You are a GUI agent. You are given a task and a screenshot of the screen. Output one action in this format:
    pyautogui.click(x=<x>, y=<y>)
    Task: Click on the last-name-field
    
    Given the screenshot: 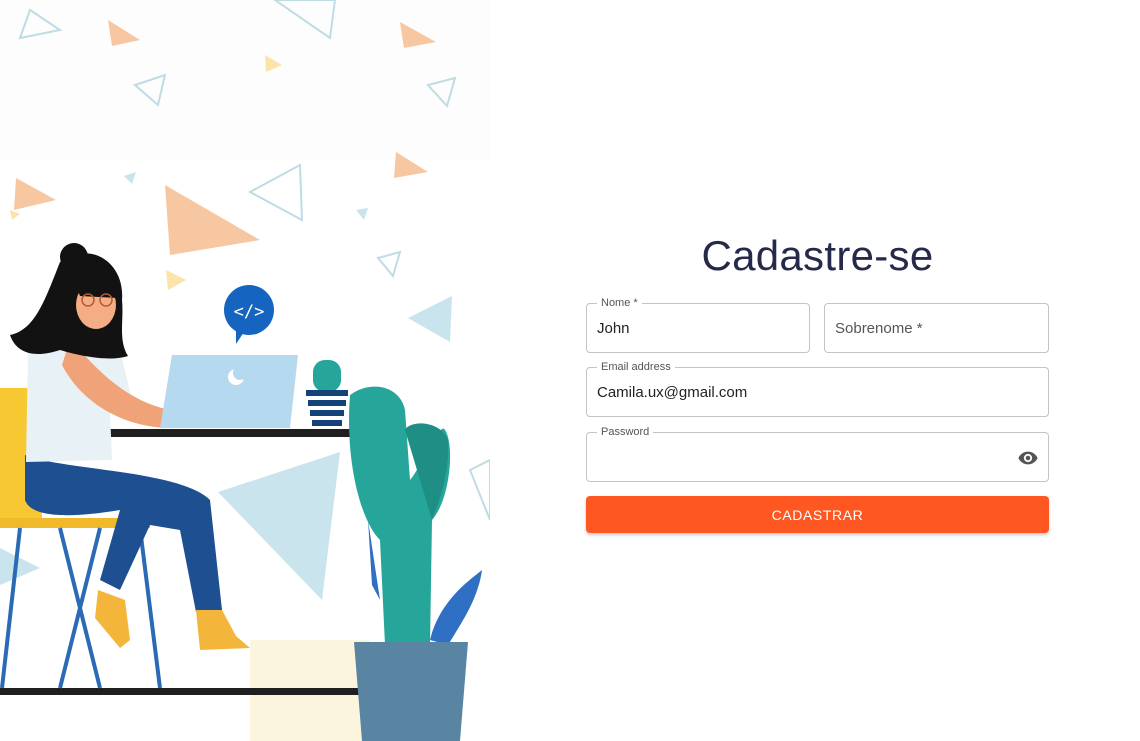 What is the action you would take?
    pyautogui.click(x=936, y=328)
    